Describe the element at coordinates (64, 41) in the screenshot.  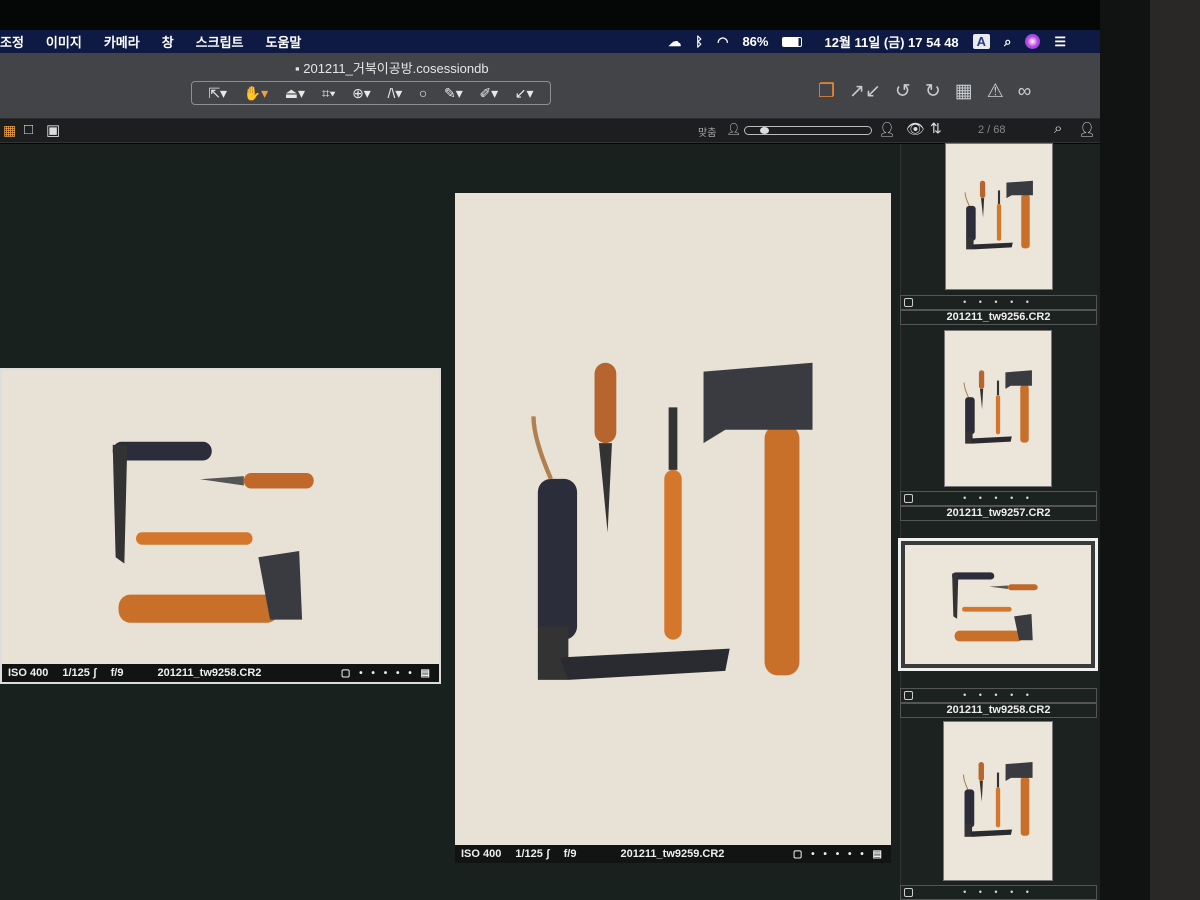
I see `menu-image: 이미지` at that location.